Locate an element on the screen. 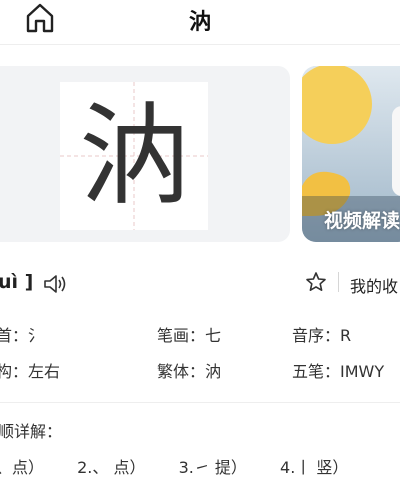  stroke-order-title: 顺详解： is located at coordinates (31, 431).